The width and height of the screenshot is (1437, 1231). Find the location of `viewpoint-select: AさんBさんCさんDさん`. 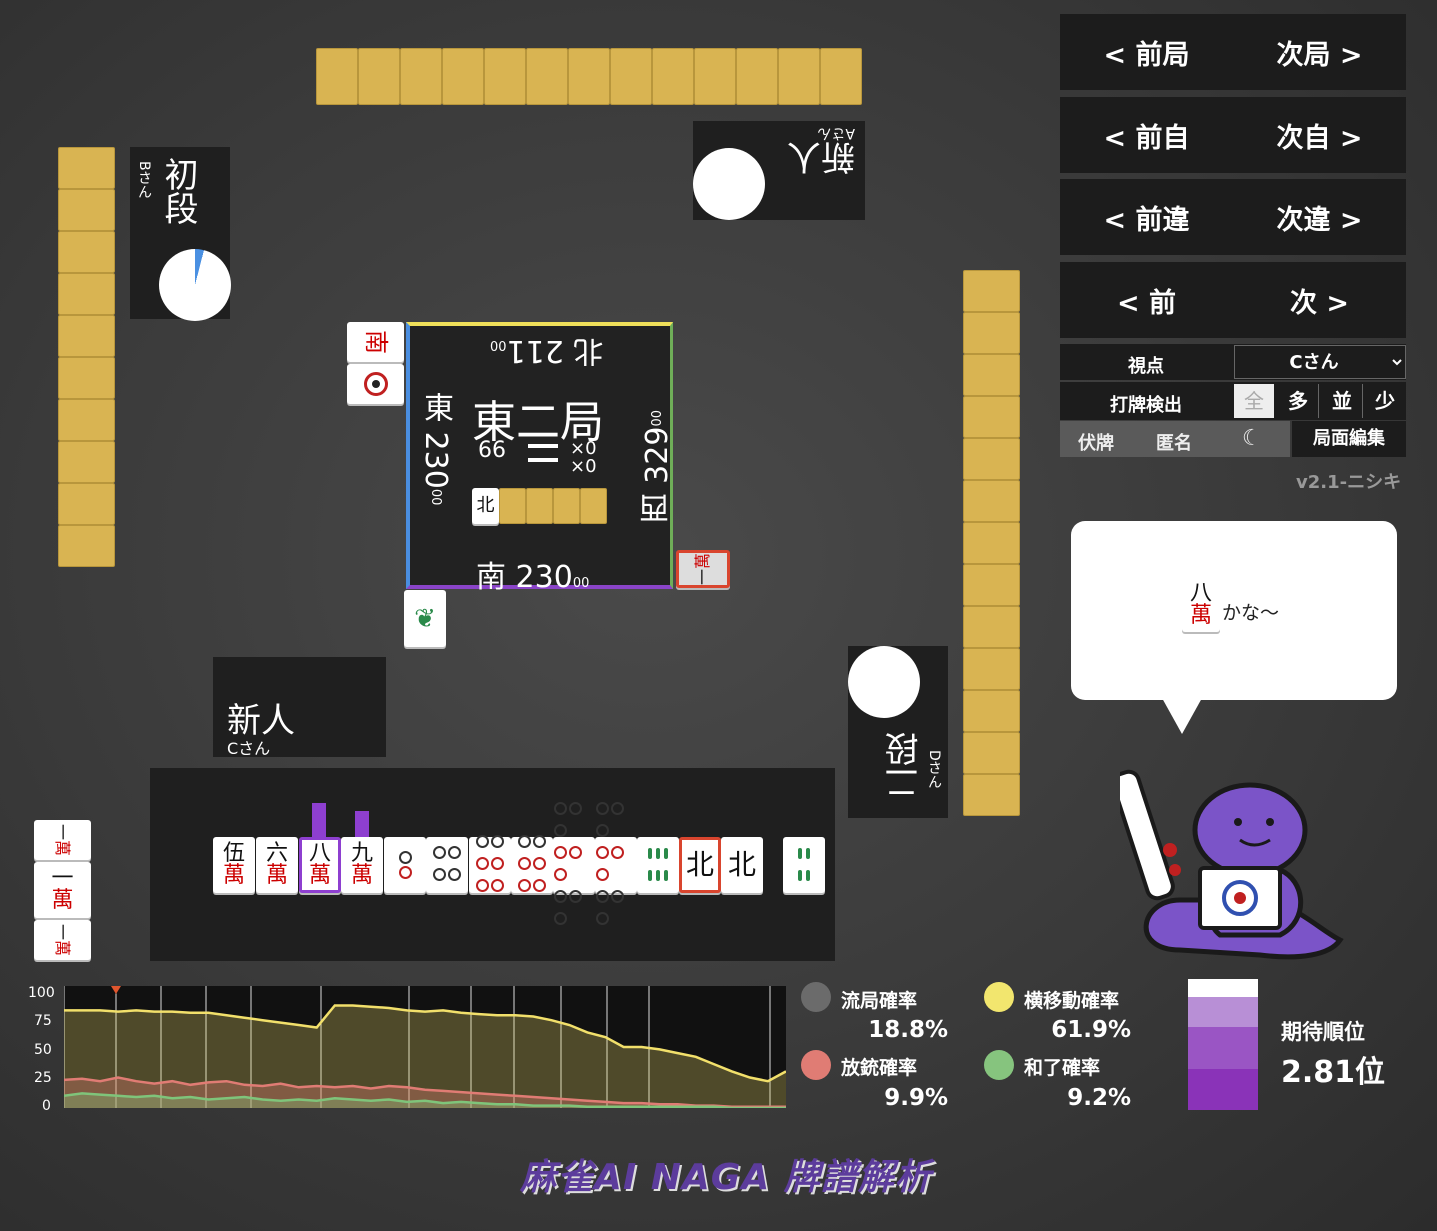

viewpoint-select: AさんBさんCさんDさん is located at coordinates (1320, 362).